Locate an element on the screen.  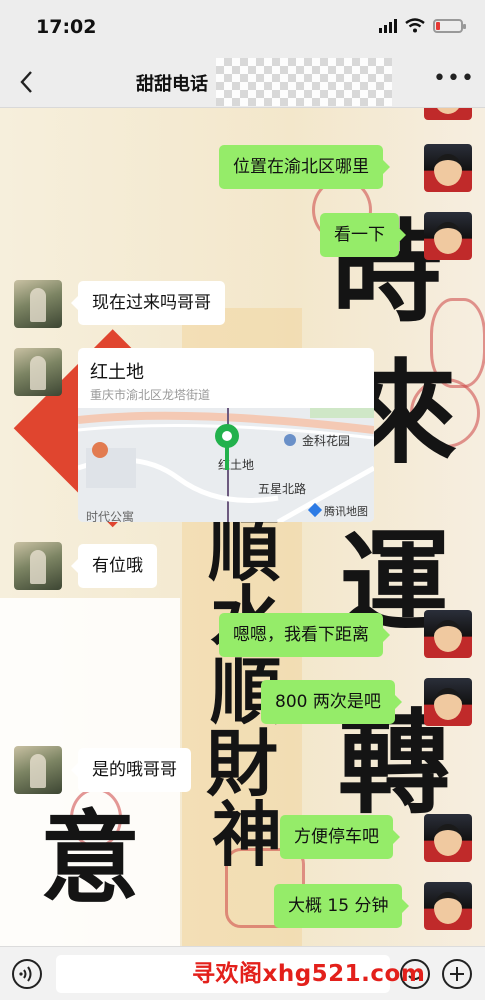
watermark: 寻欢阁xhg521.com is located at coordinates (309, 974).